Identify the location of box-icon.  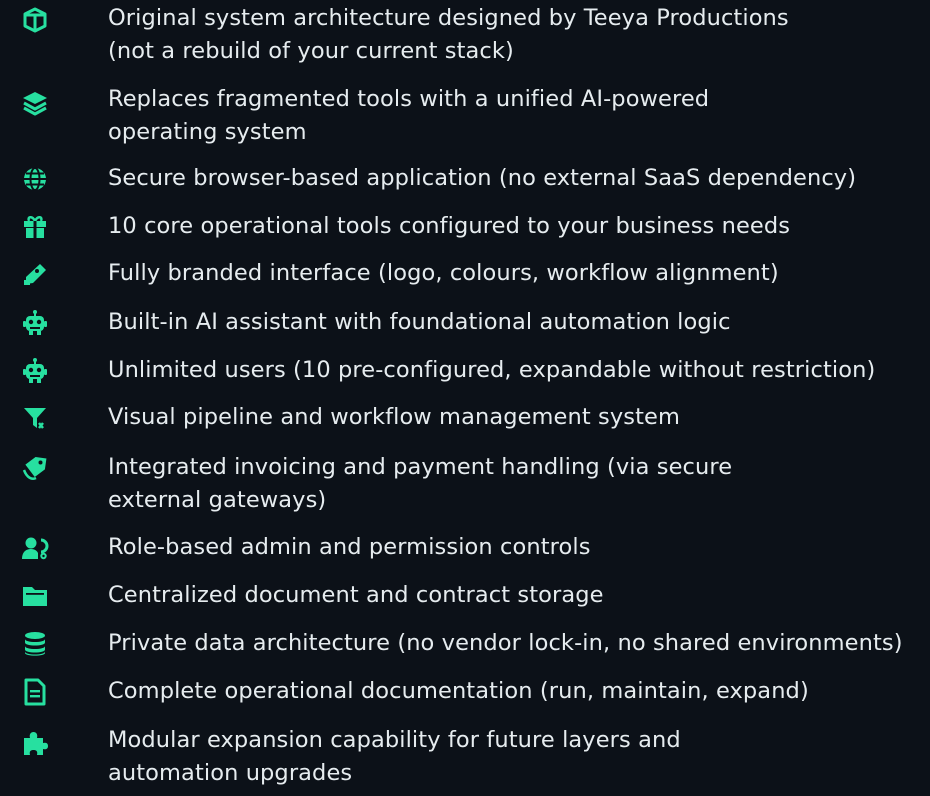
(35, 20).